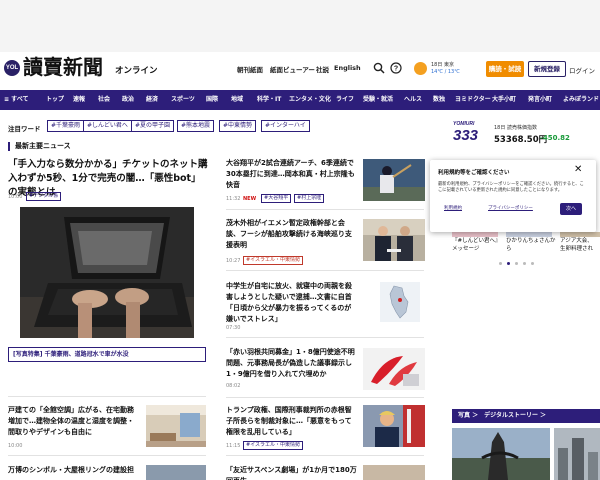  I want to click on story-headline: 「友近サスペンス劇場」が1か月で180万回再生, so click(292, 472).